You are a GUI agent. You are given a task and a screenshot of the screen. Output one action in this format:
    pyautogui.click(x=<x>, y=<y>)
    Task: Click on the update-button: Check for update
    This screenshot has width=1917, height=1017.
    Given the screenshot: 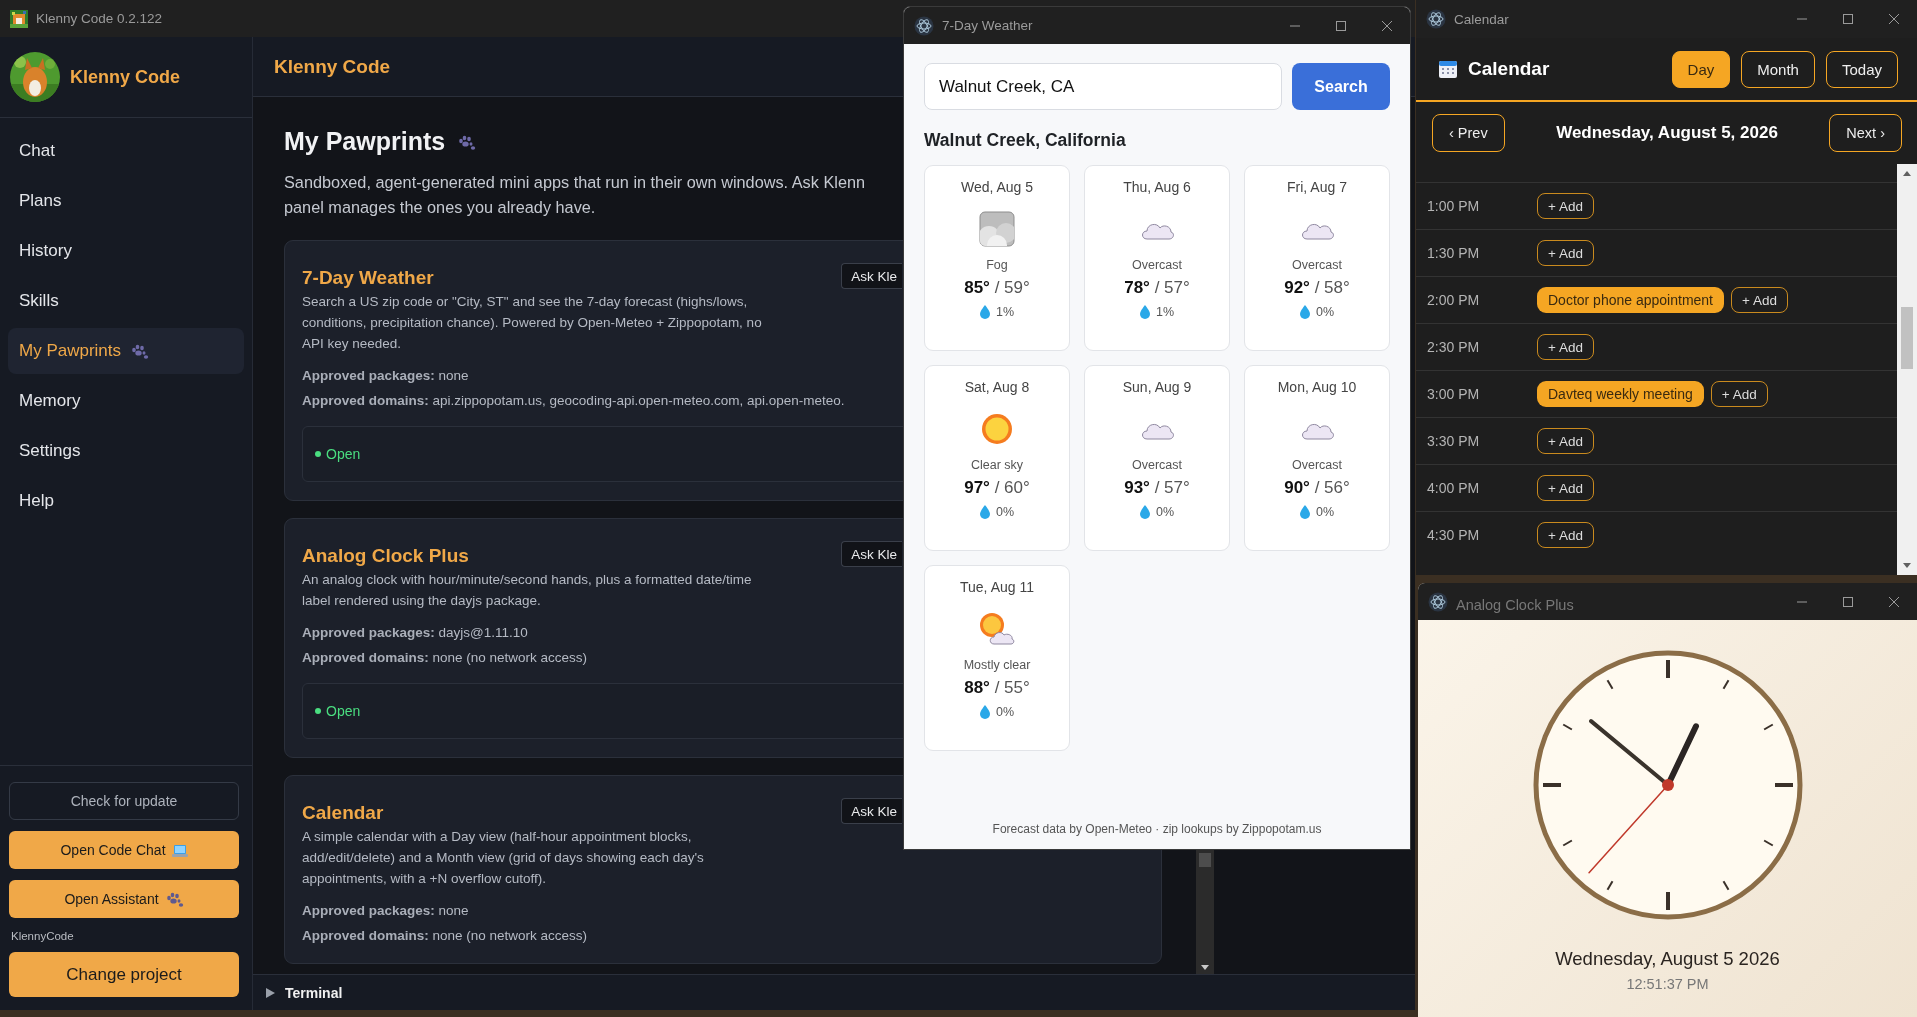 What is the action you would take?
    pyautogui.click(x=124, y=801)
    